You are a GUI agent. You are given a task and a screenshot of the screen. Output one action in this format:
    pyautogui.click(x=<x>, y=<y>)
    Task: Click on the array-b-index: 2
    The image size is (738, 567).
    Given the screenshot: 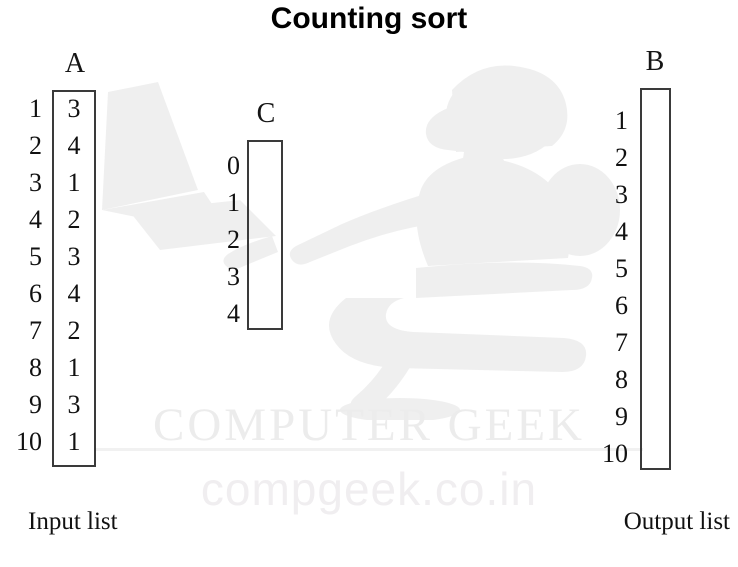 What is the action you would take?
    pyautogui.click(x=621, y=157)
    